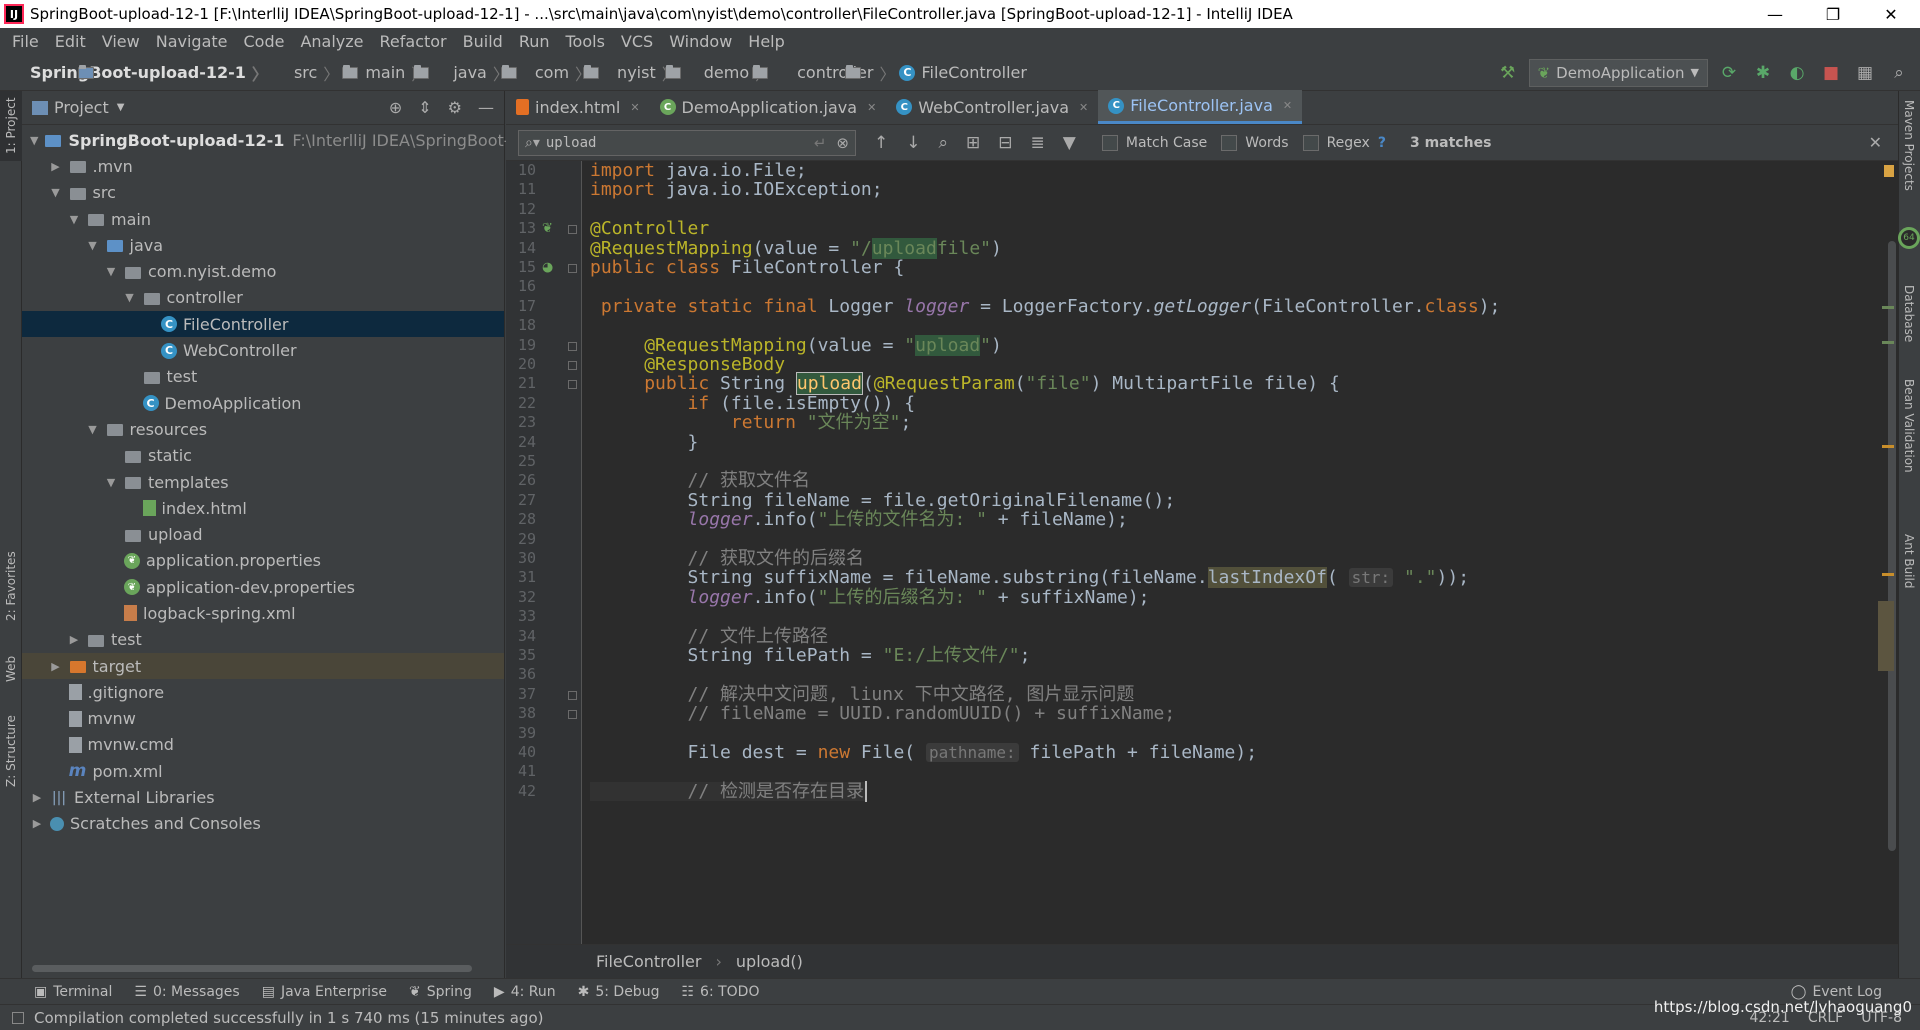 The image size is (1920, 1030). What do you see at coordinates (440, 992) in the screenshot?
I see `tool-window-button: ❦ Spring` at bounding box center [440, 992].